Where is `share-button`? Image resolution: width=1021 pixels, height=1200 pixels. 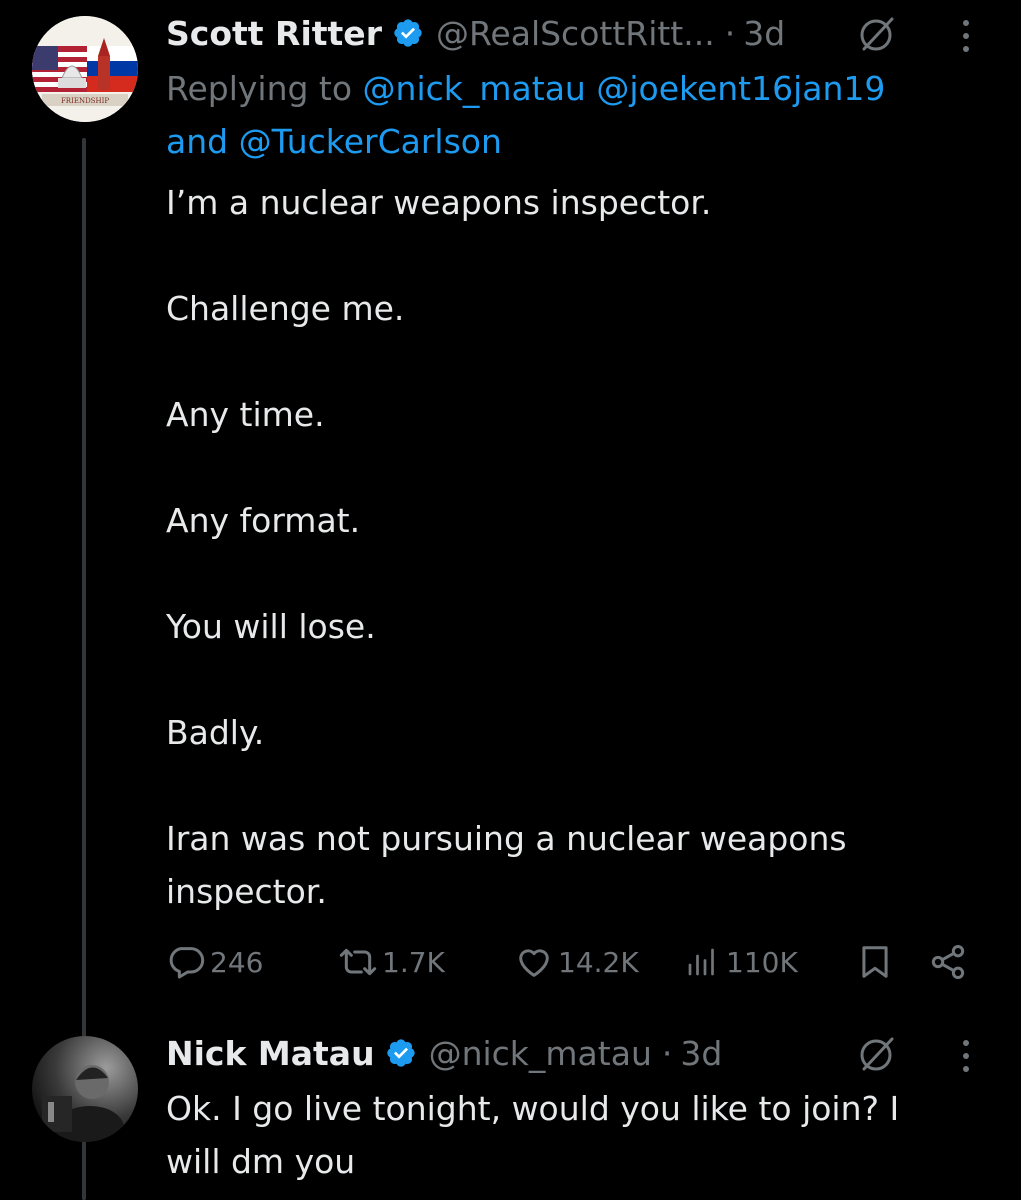
share-button is located at coordinates (948, 962).